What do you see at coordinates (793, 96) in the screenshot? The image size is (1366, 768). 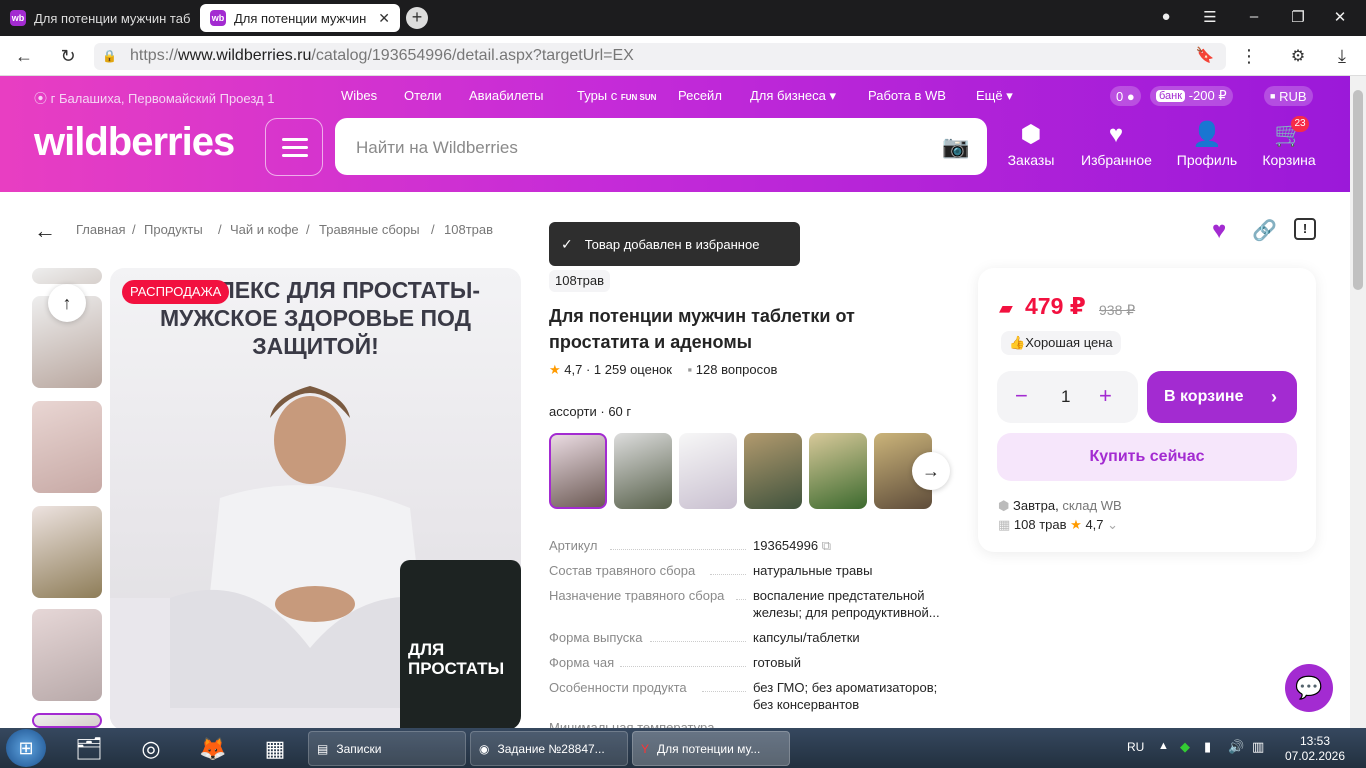 I see `header-link-business: Для бизнеса ▾` at bounding box center [793, 96].